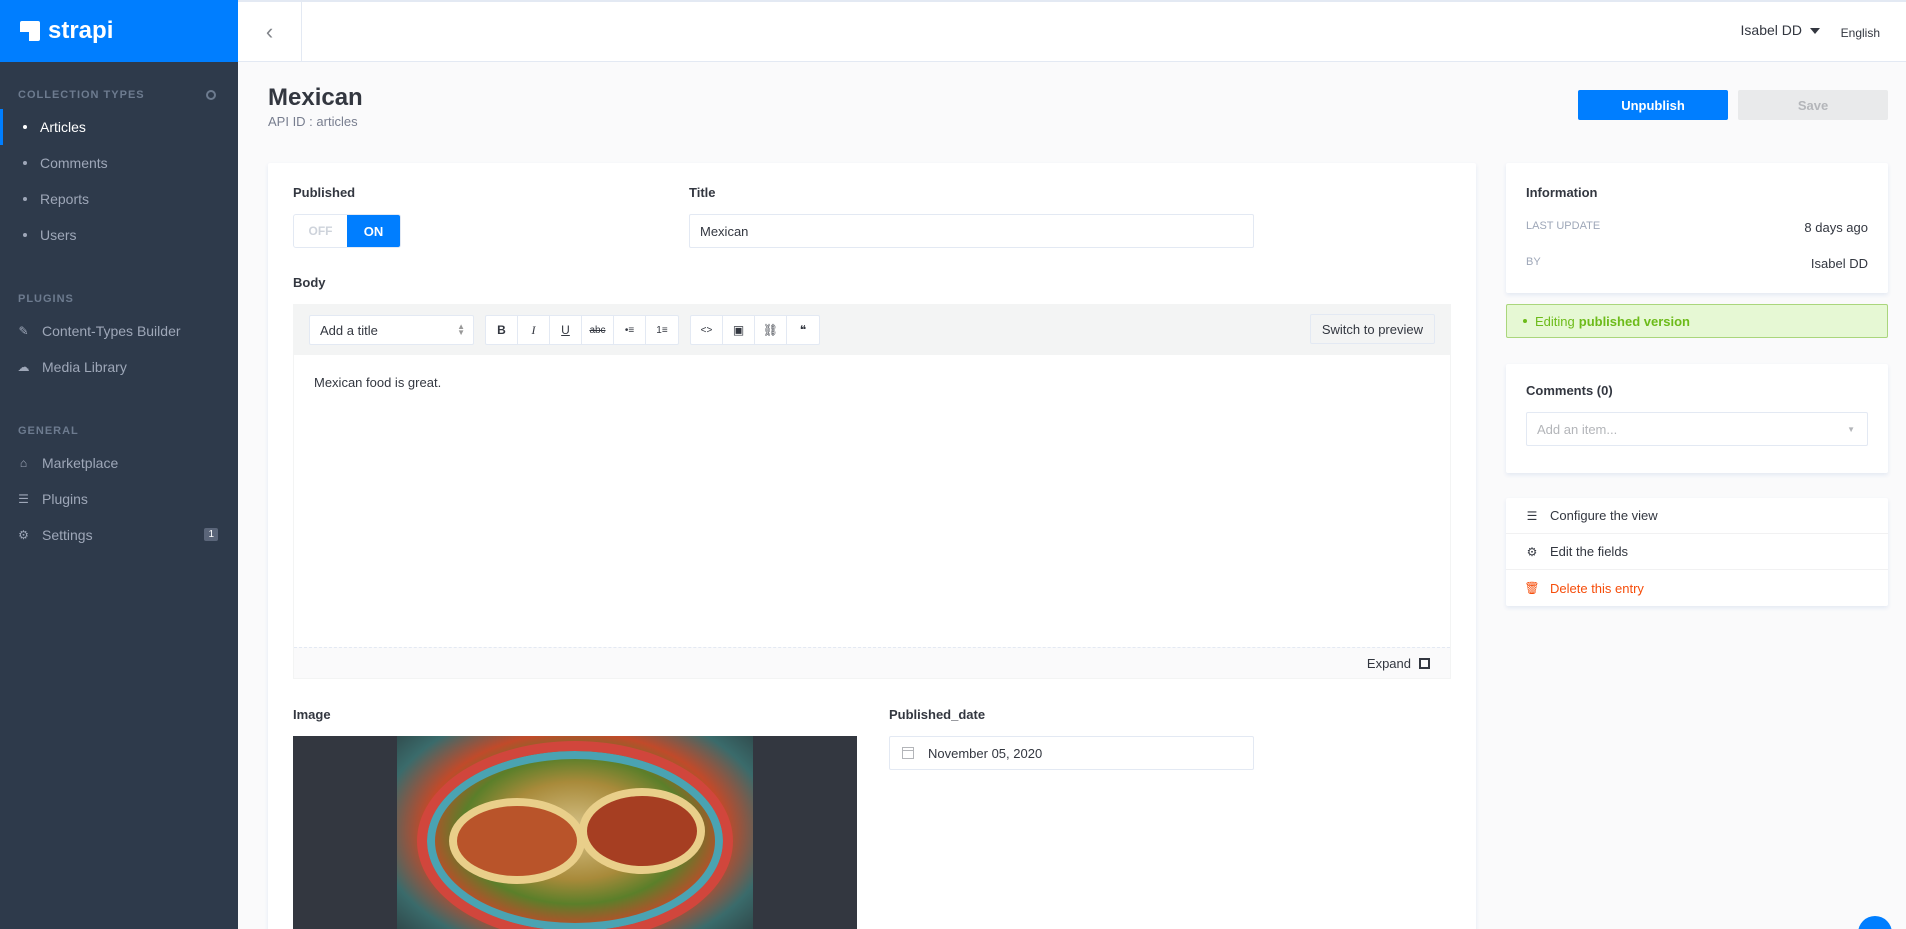  I want to click on search-icon, so click(211, 95).